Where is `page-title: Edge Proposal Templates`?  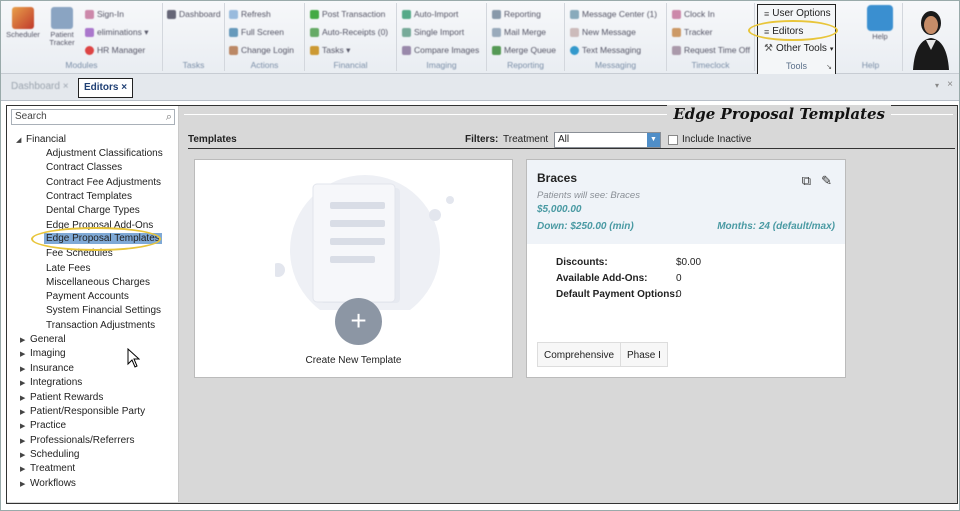
page-title: Edge Proposal Templates is located at coordinates (779, 114).